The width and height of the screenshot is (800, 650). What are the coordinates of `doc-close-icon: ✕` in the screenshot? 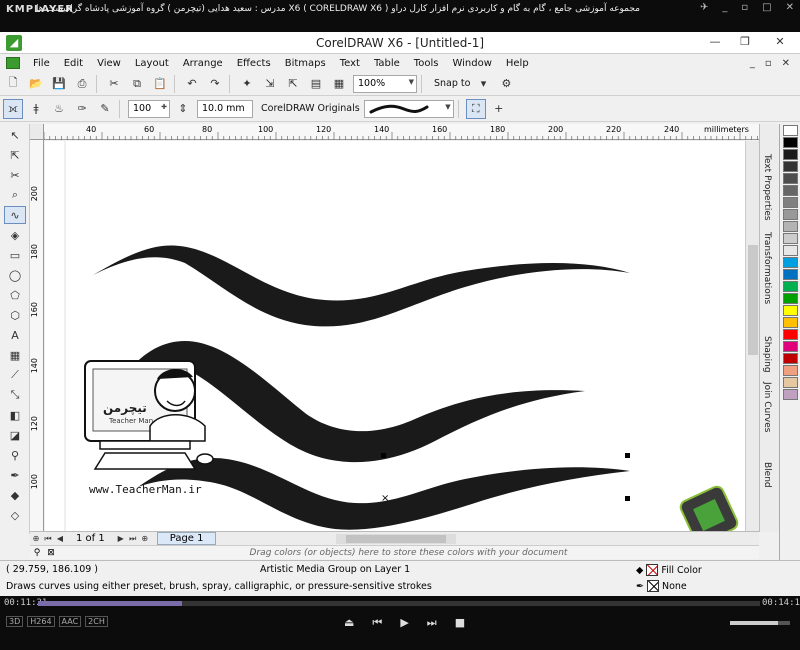 It's located at (786, 63).